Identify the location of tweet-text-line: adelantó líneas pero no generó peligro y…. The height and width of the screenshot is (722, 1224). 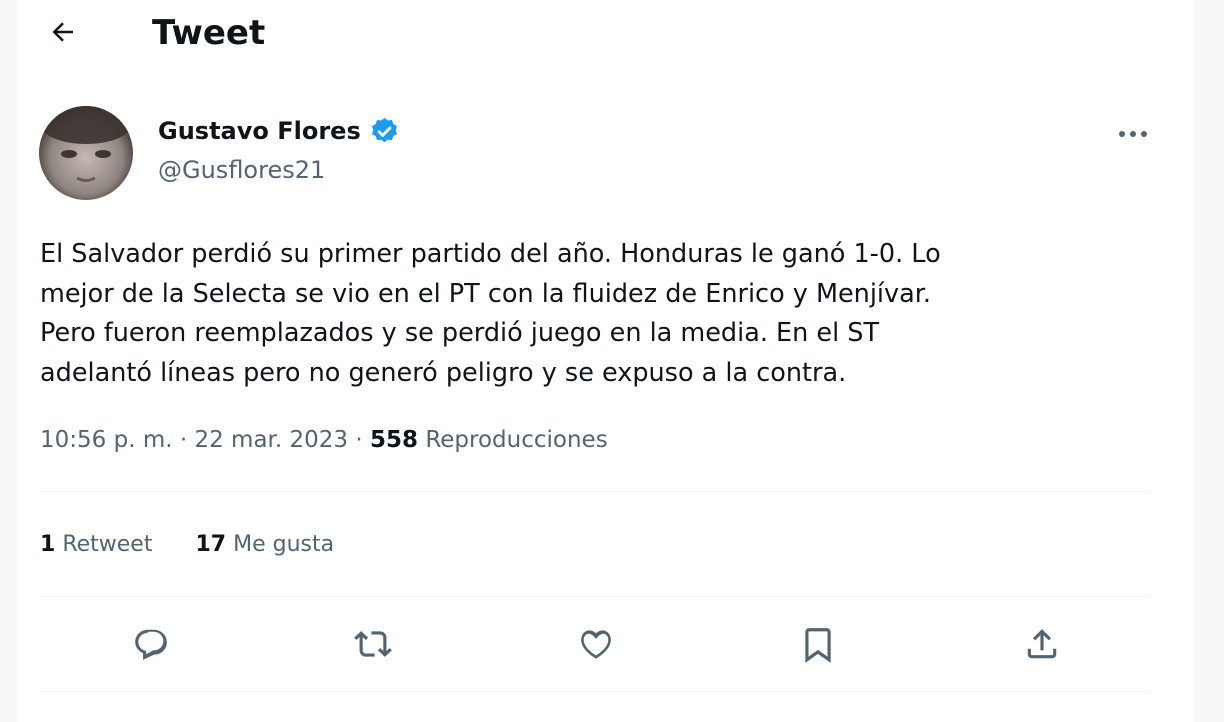
(443, 372).